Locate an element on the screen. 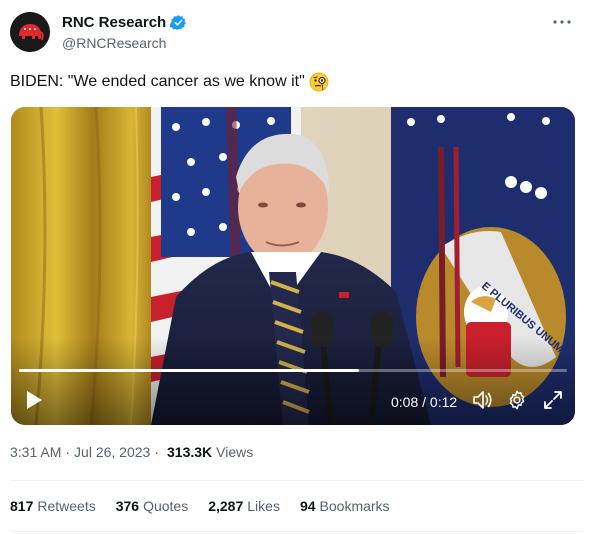  author-name: RNC Research is located at coordinates (114, 22).